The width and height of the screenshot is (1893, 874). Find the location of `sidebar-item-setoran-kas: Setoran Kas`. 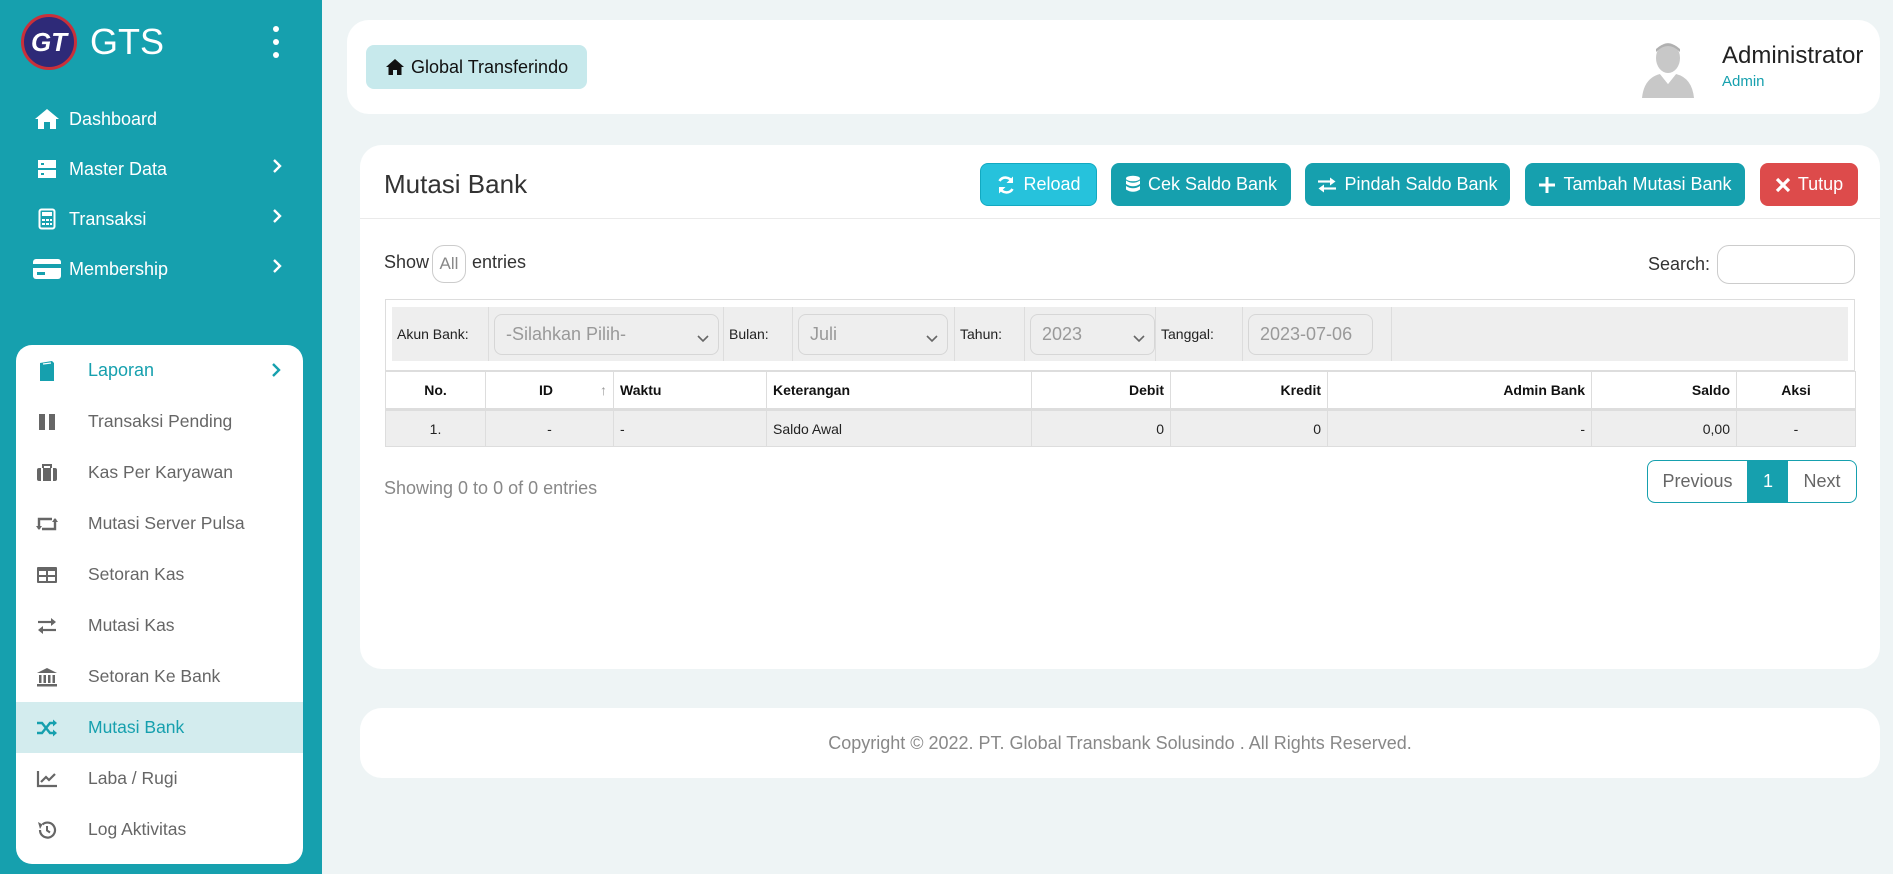

sidebar-item-setoran-kas: Setoran Kas is located at coordinates (159, 574).